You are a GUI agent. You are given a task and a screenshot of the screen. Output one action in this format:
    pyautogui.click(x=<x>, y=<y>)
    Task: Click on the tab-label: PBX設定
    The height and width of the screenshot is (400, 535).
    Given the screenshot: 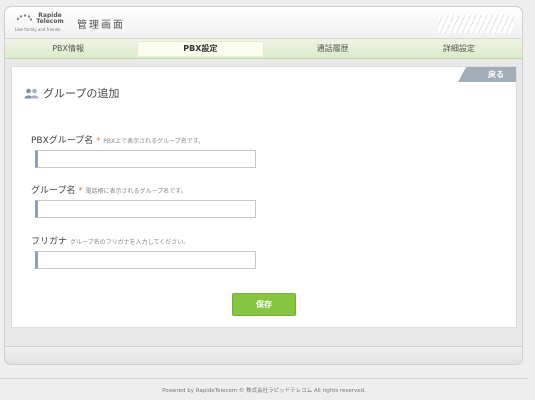 What is the action you would take?
    pyautogui.click(x=200, y=49)
    